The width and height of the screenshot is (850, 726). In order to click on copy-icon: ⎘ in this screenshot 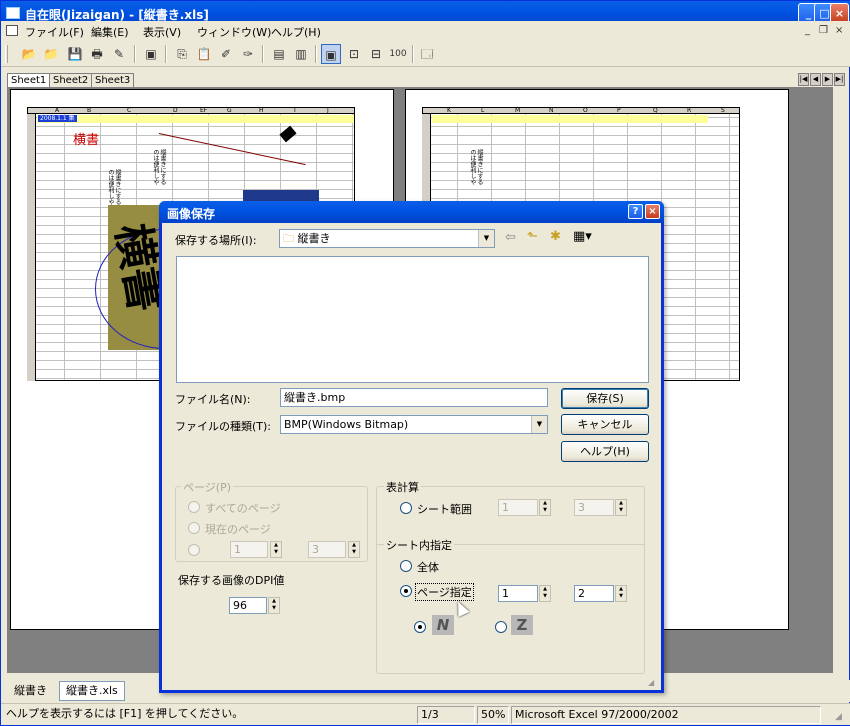, I will do `click(182, 54)`.